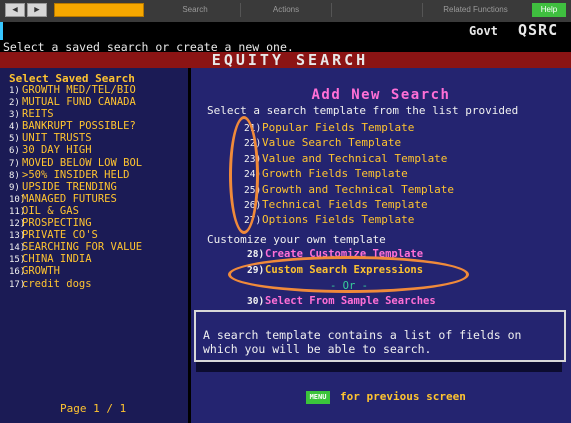 This screenshot has height=423, width=571. I want to click on item-label: REITS, so click(38, 114).